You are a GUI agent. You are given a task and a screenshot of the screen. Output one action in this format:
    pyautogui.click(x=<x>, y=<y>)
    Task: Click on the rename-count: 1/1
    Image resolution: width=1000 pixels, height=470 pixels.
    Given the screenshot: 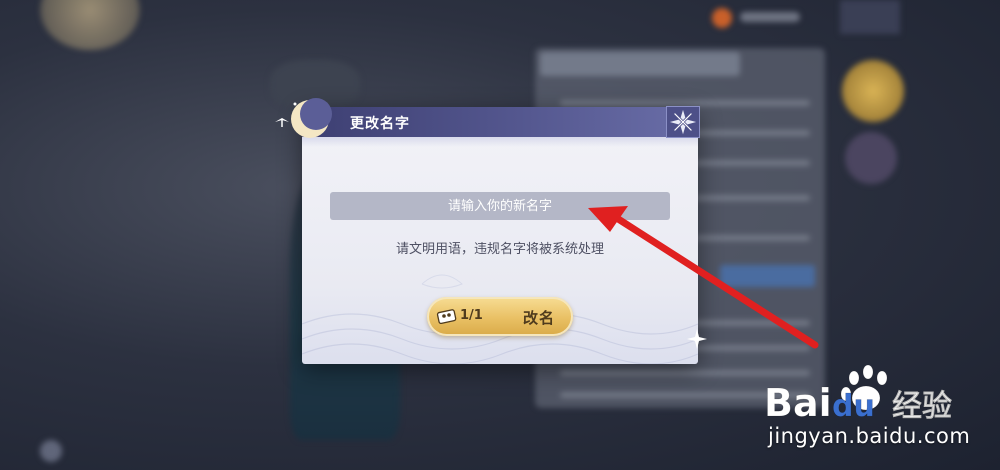 What is the action you would take?
    pyautogui.click(x=471, y=315)
    